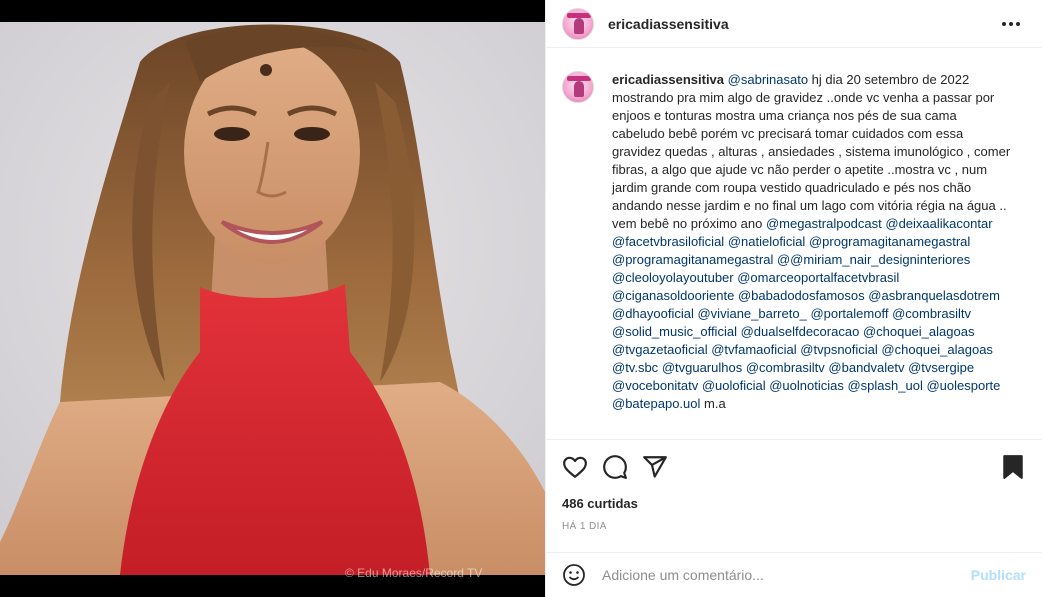  What do you see at coordinates (839, 349) in the screenshot?
I see `caption-mention-link: @tvpsnoficial` at bounding box center [839, 349].